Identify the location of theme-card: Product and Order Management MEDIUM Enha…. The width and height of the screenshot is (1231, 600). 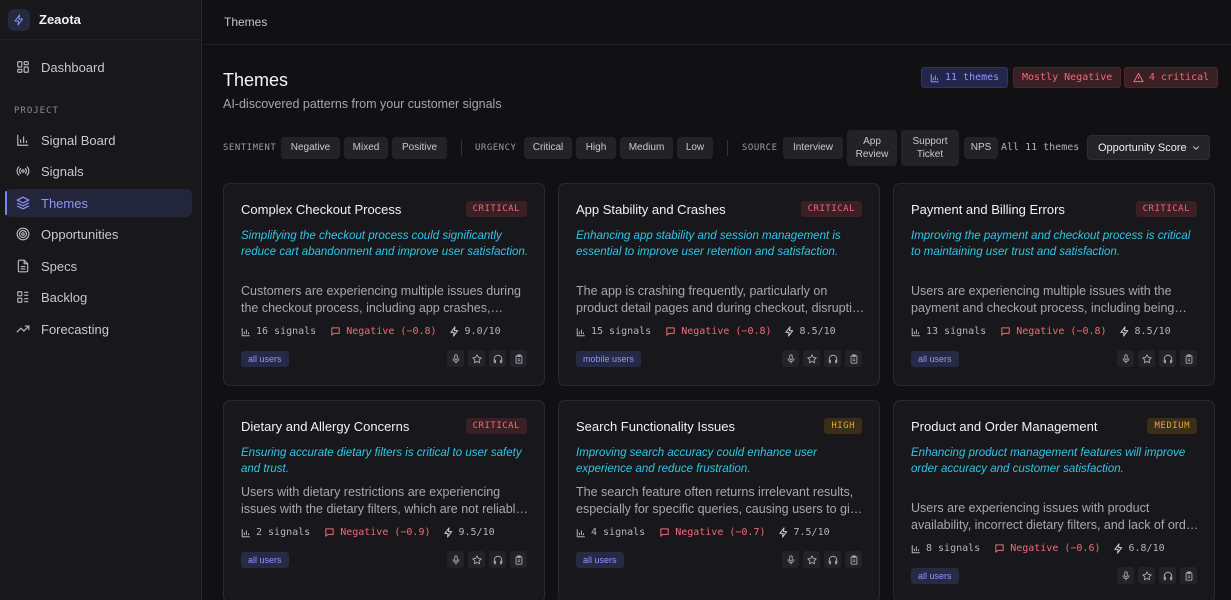
(1054, 500).